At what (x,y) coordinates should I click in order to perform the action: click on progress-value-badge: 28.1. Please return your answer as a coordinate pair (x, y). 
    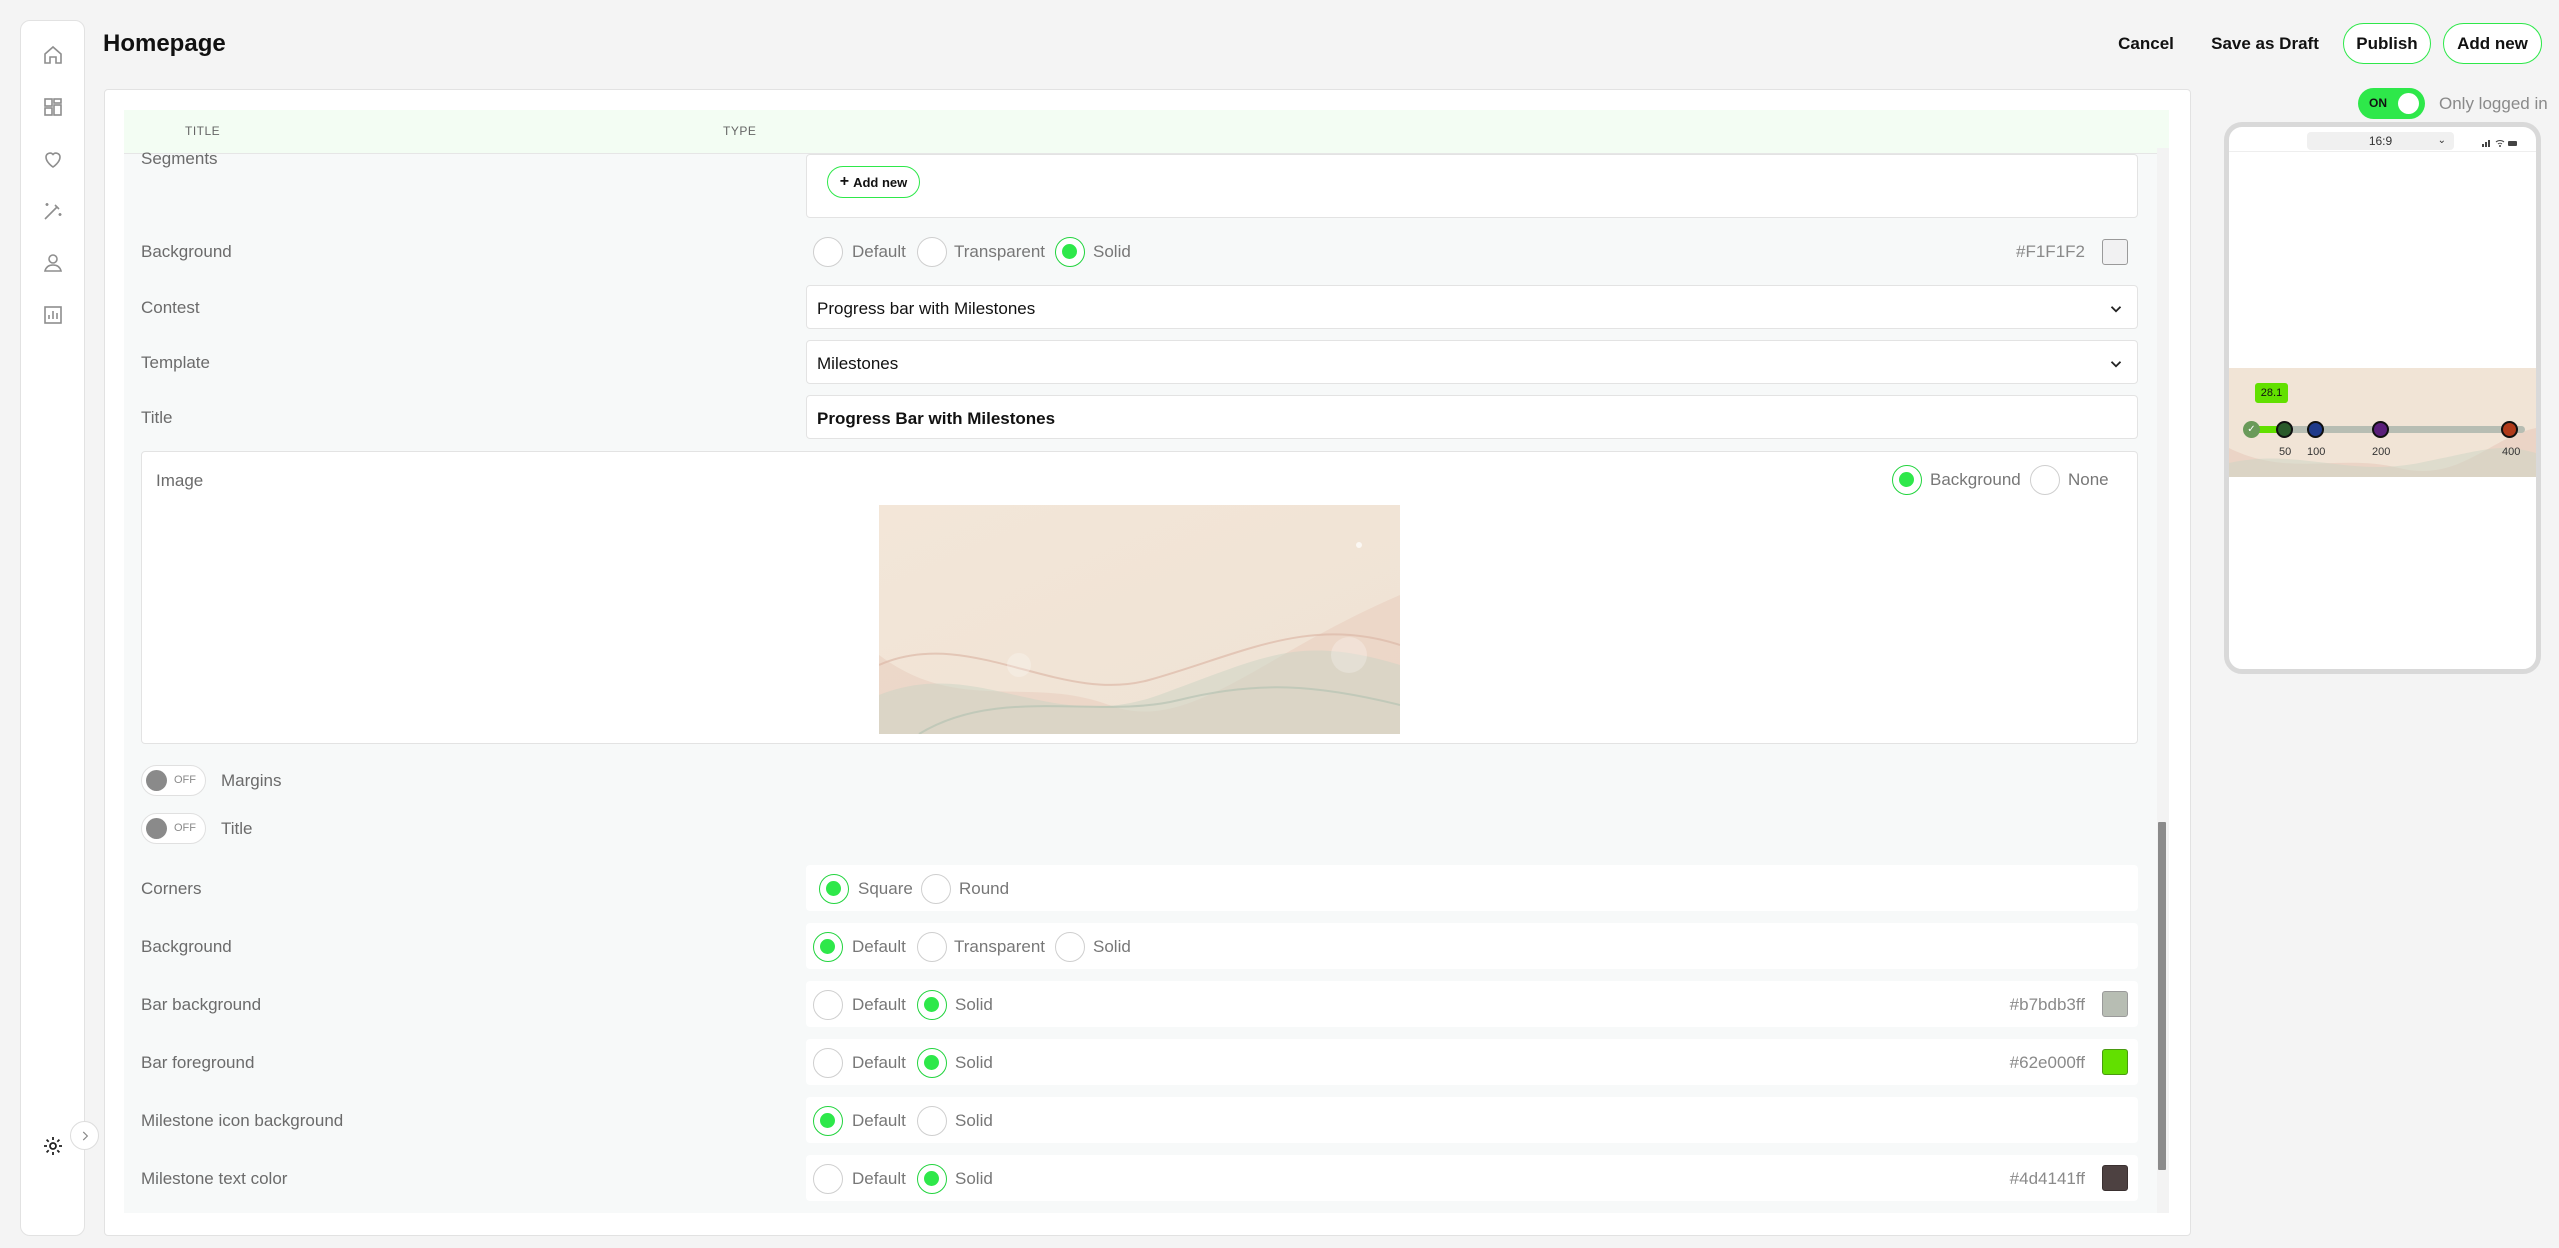
    Looking at the image, I should click on (2271, 393).